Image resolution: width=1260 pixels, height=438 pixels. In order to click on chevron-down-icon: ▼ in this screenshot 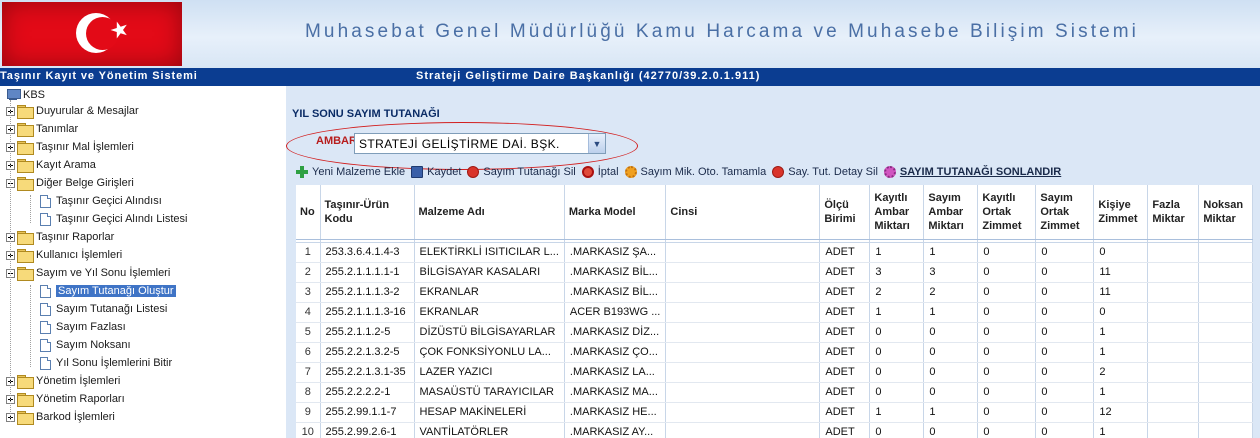, I will do `click(596, 143)`.